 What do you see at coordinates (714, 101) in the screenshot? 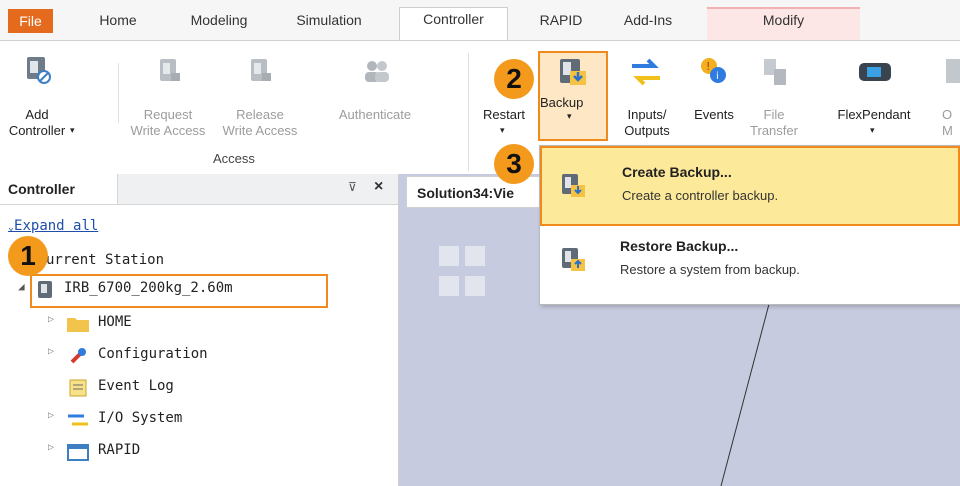
I see `events-button: ! i Events` at bounding box center [714, 101].